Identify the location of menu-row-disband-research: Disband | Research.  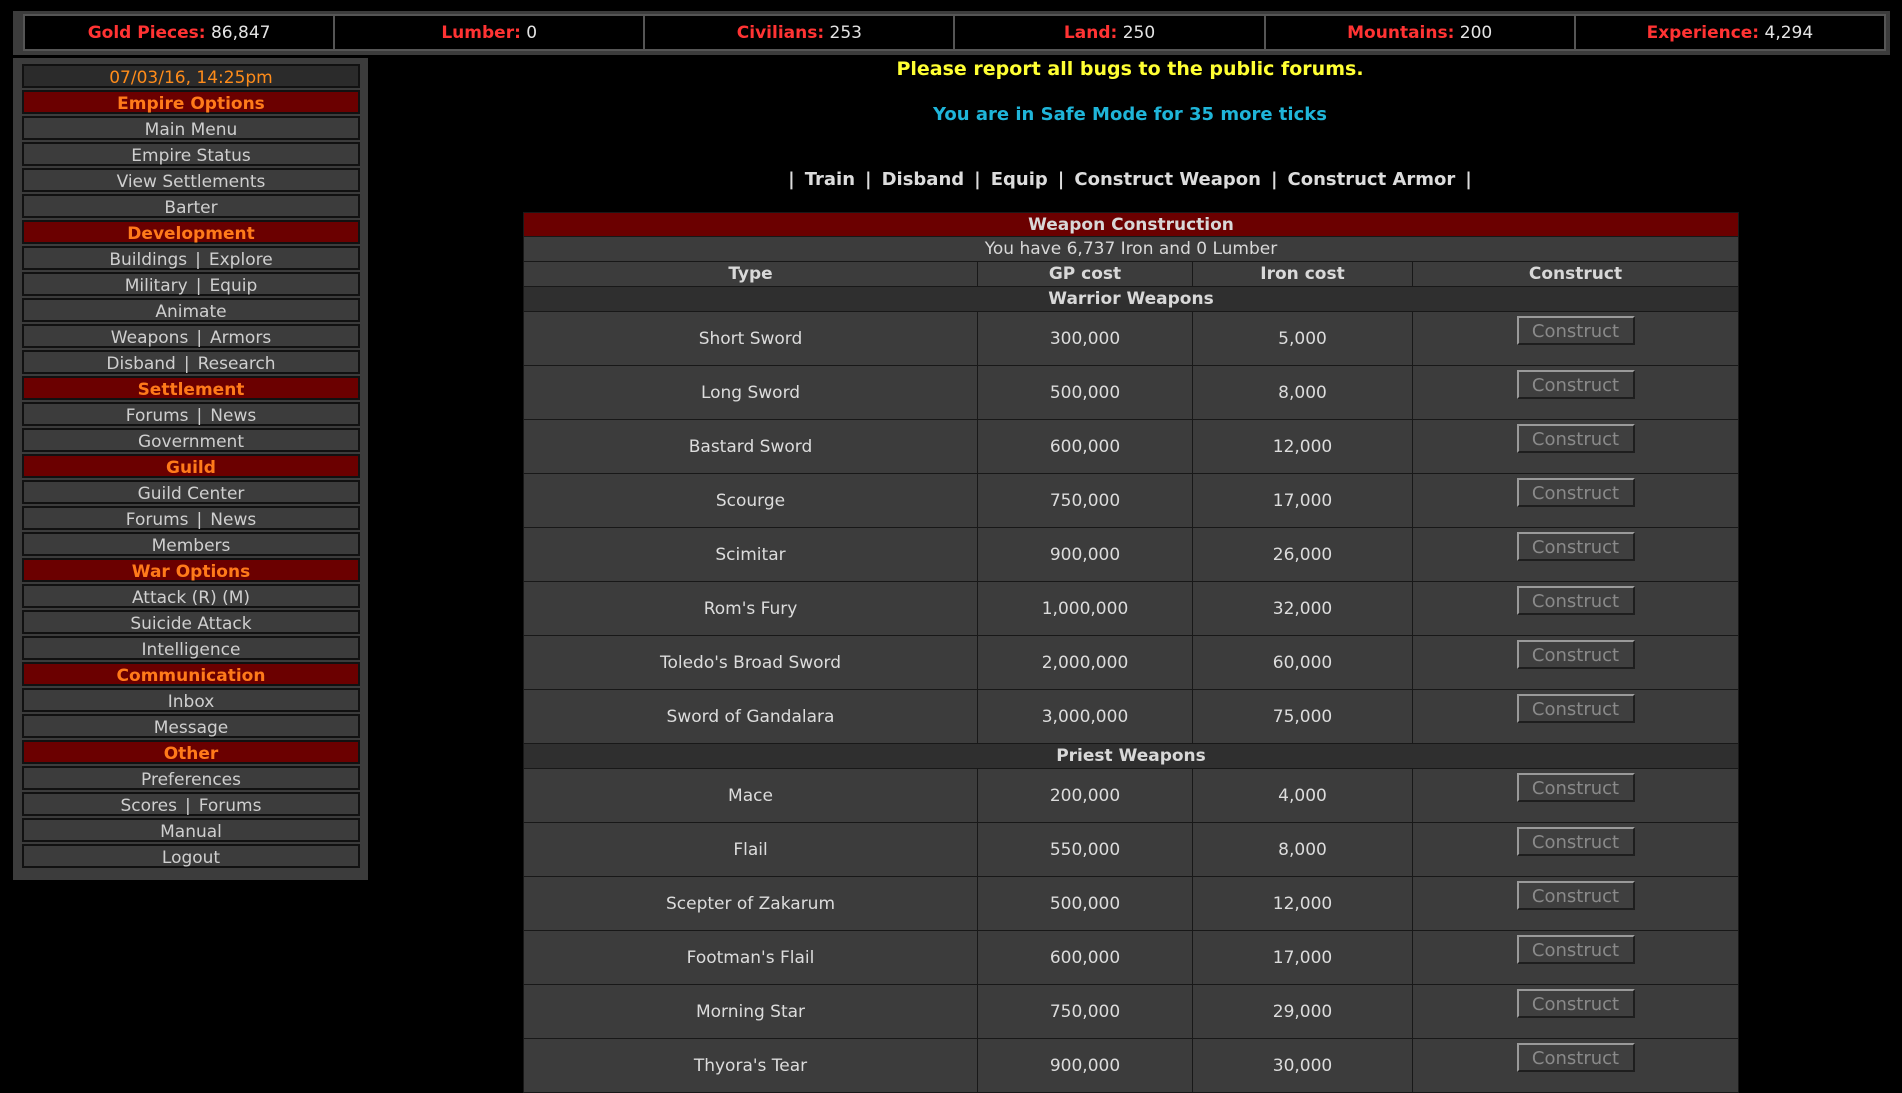
(191, 362).